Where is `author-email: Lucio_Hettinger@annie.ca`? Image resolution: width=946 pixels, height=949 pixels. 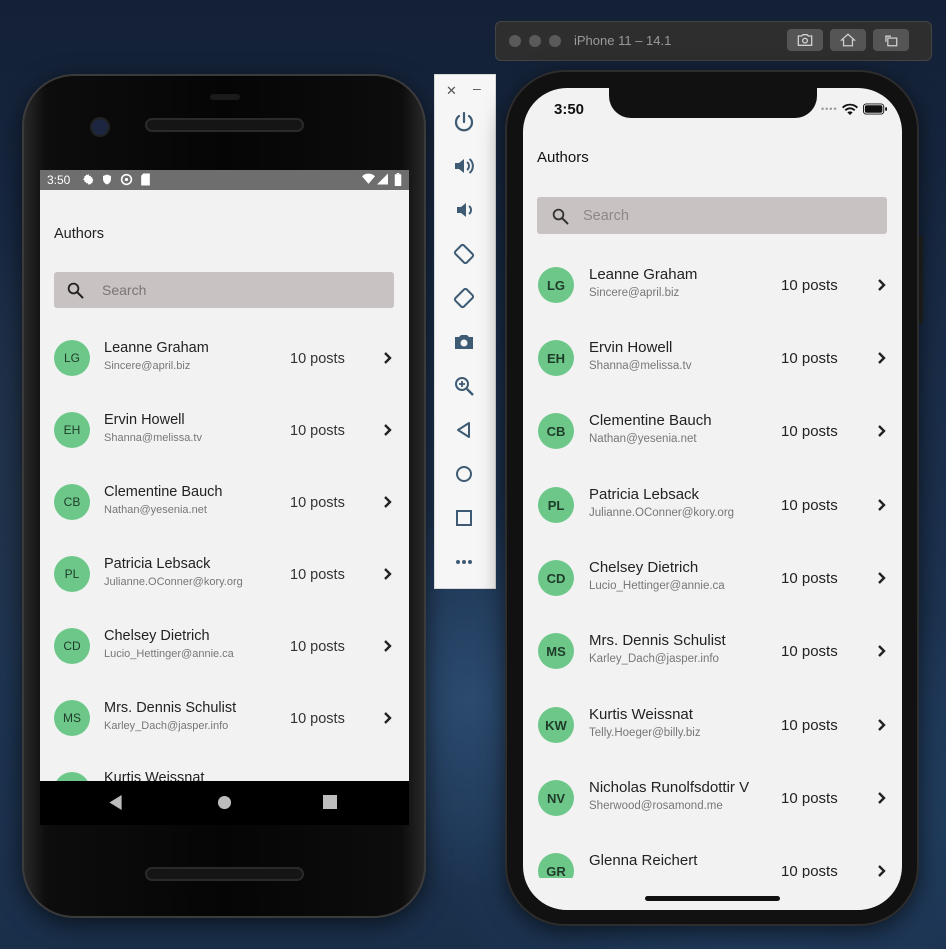
author-email: Lucio_Hettinger@annie.ca is located at coordinates (169, 654).